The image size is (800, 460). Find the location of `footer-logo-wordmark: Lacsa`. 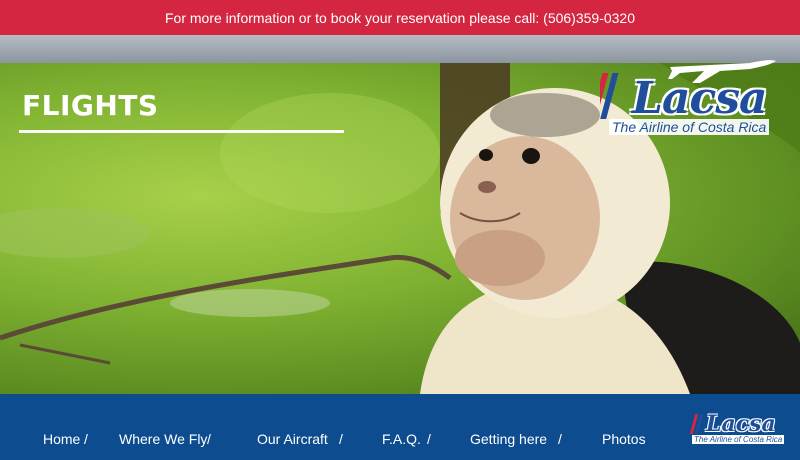

footer-logo-wordmark: Lacsa is located at coordinates (741, 424).